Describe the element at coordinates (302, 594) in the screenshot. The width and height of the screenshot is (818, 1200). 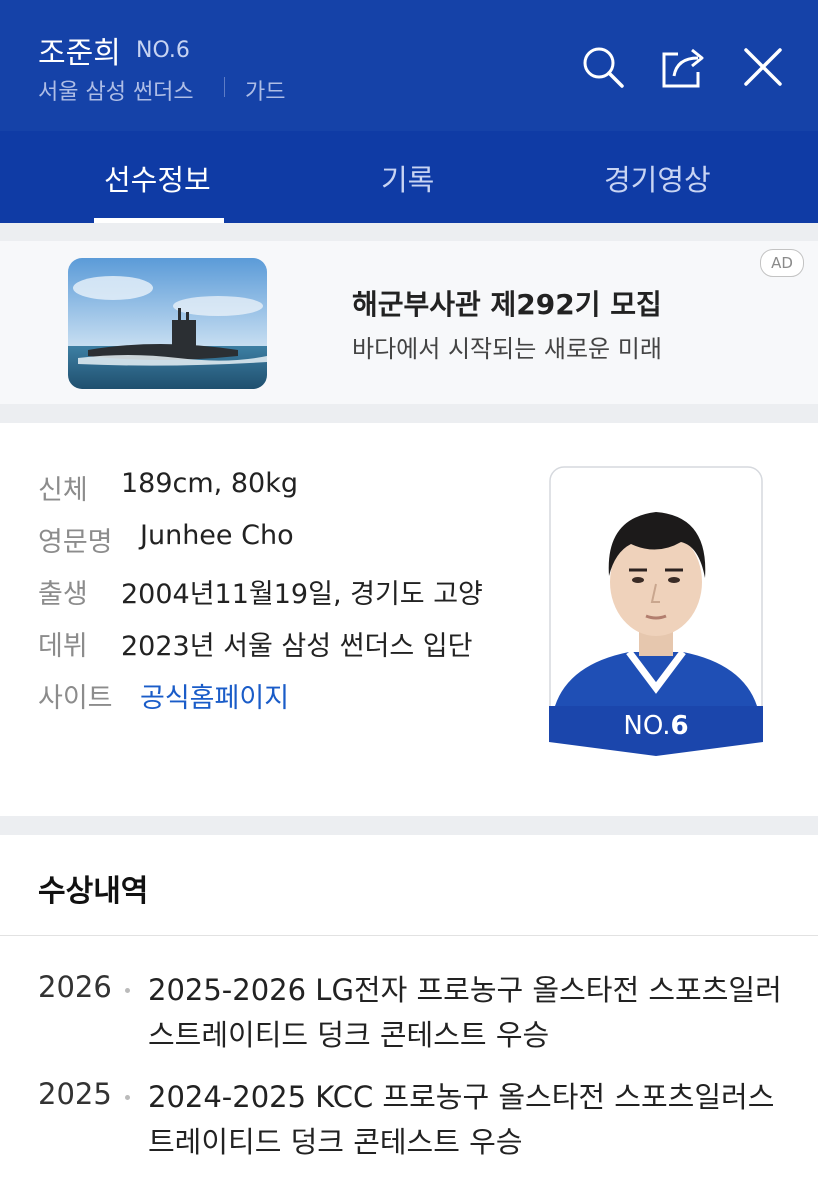
I see `profile-value: 2004년11월19일, 경기도 고양` at that location.